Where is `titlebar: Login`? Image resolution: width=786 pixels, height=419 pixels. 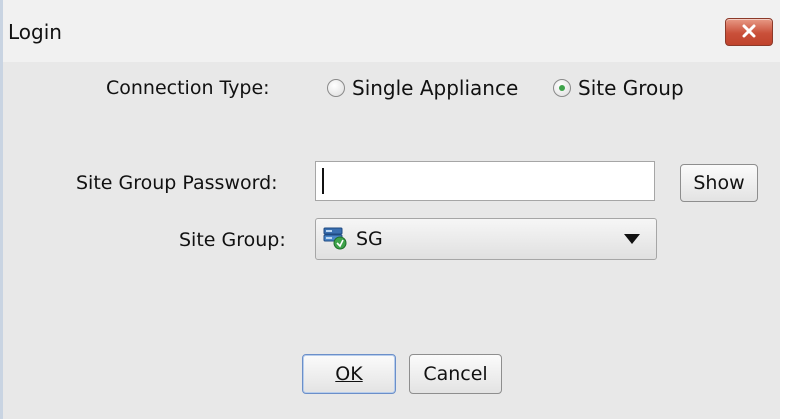
titlebar: Login is located at coordinates (390, 31).